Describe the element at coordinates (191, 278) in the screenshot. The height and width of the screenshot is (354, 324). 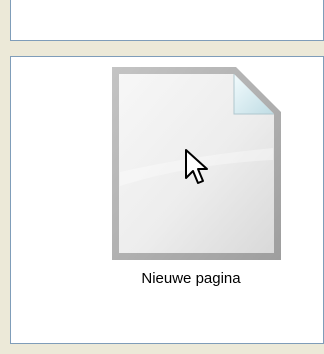
I see `page-label: Nieuwe pagina` at that location.